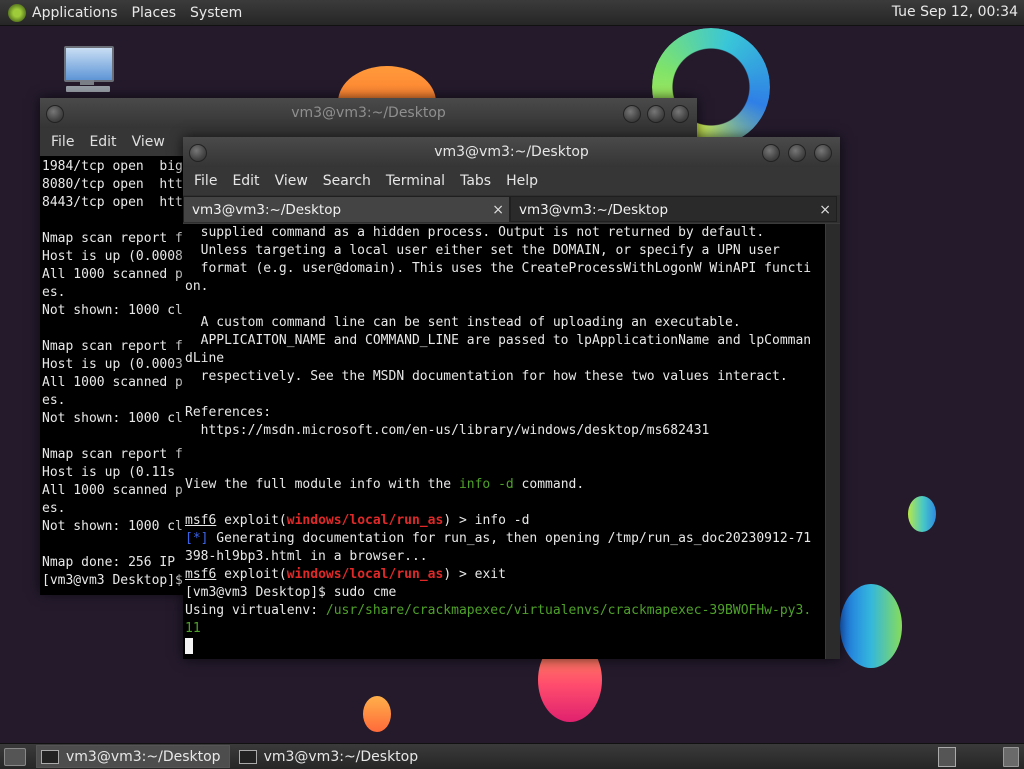  Describe the element at coordinates (112, 364) in the screenshot. I see `term-line: Host is up (0.0003` at that location.